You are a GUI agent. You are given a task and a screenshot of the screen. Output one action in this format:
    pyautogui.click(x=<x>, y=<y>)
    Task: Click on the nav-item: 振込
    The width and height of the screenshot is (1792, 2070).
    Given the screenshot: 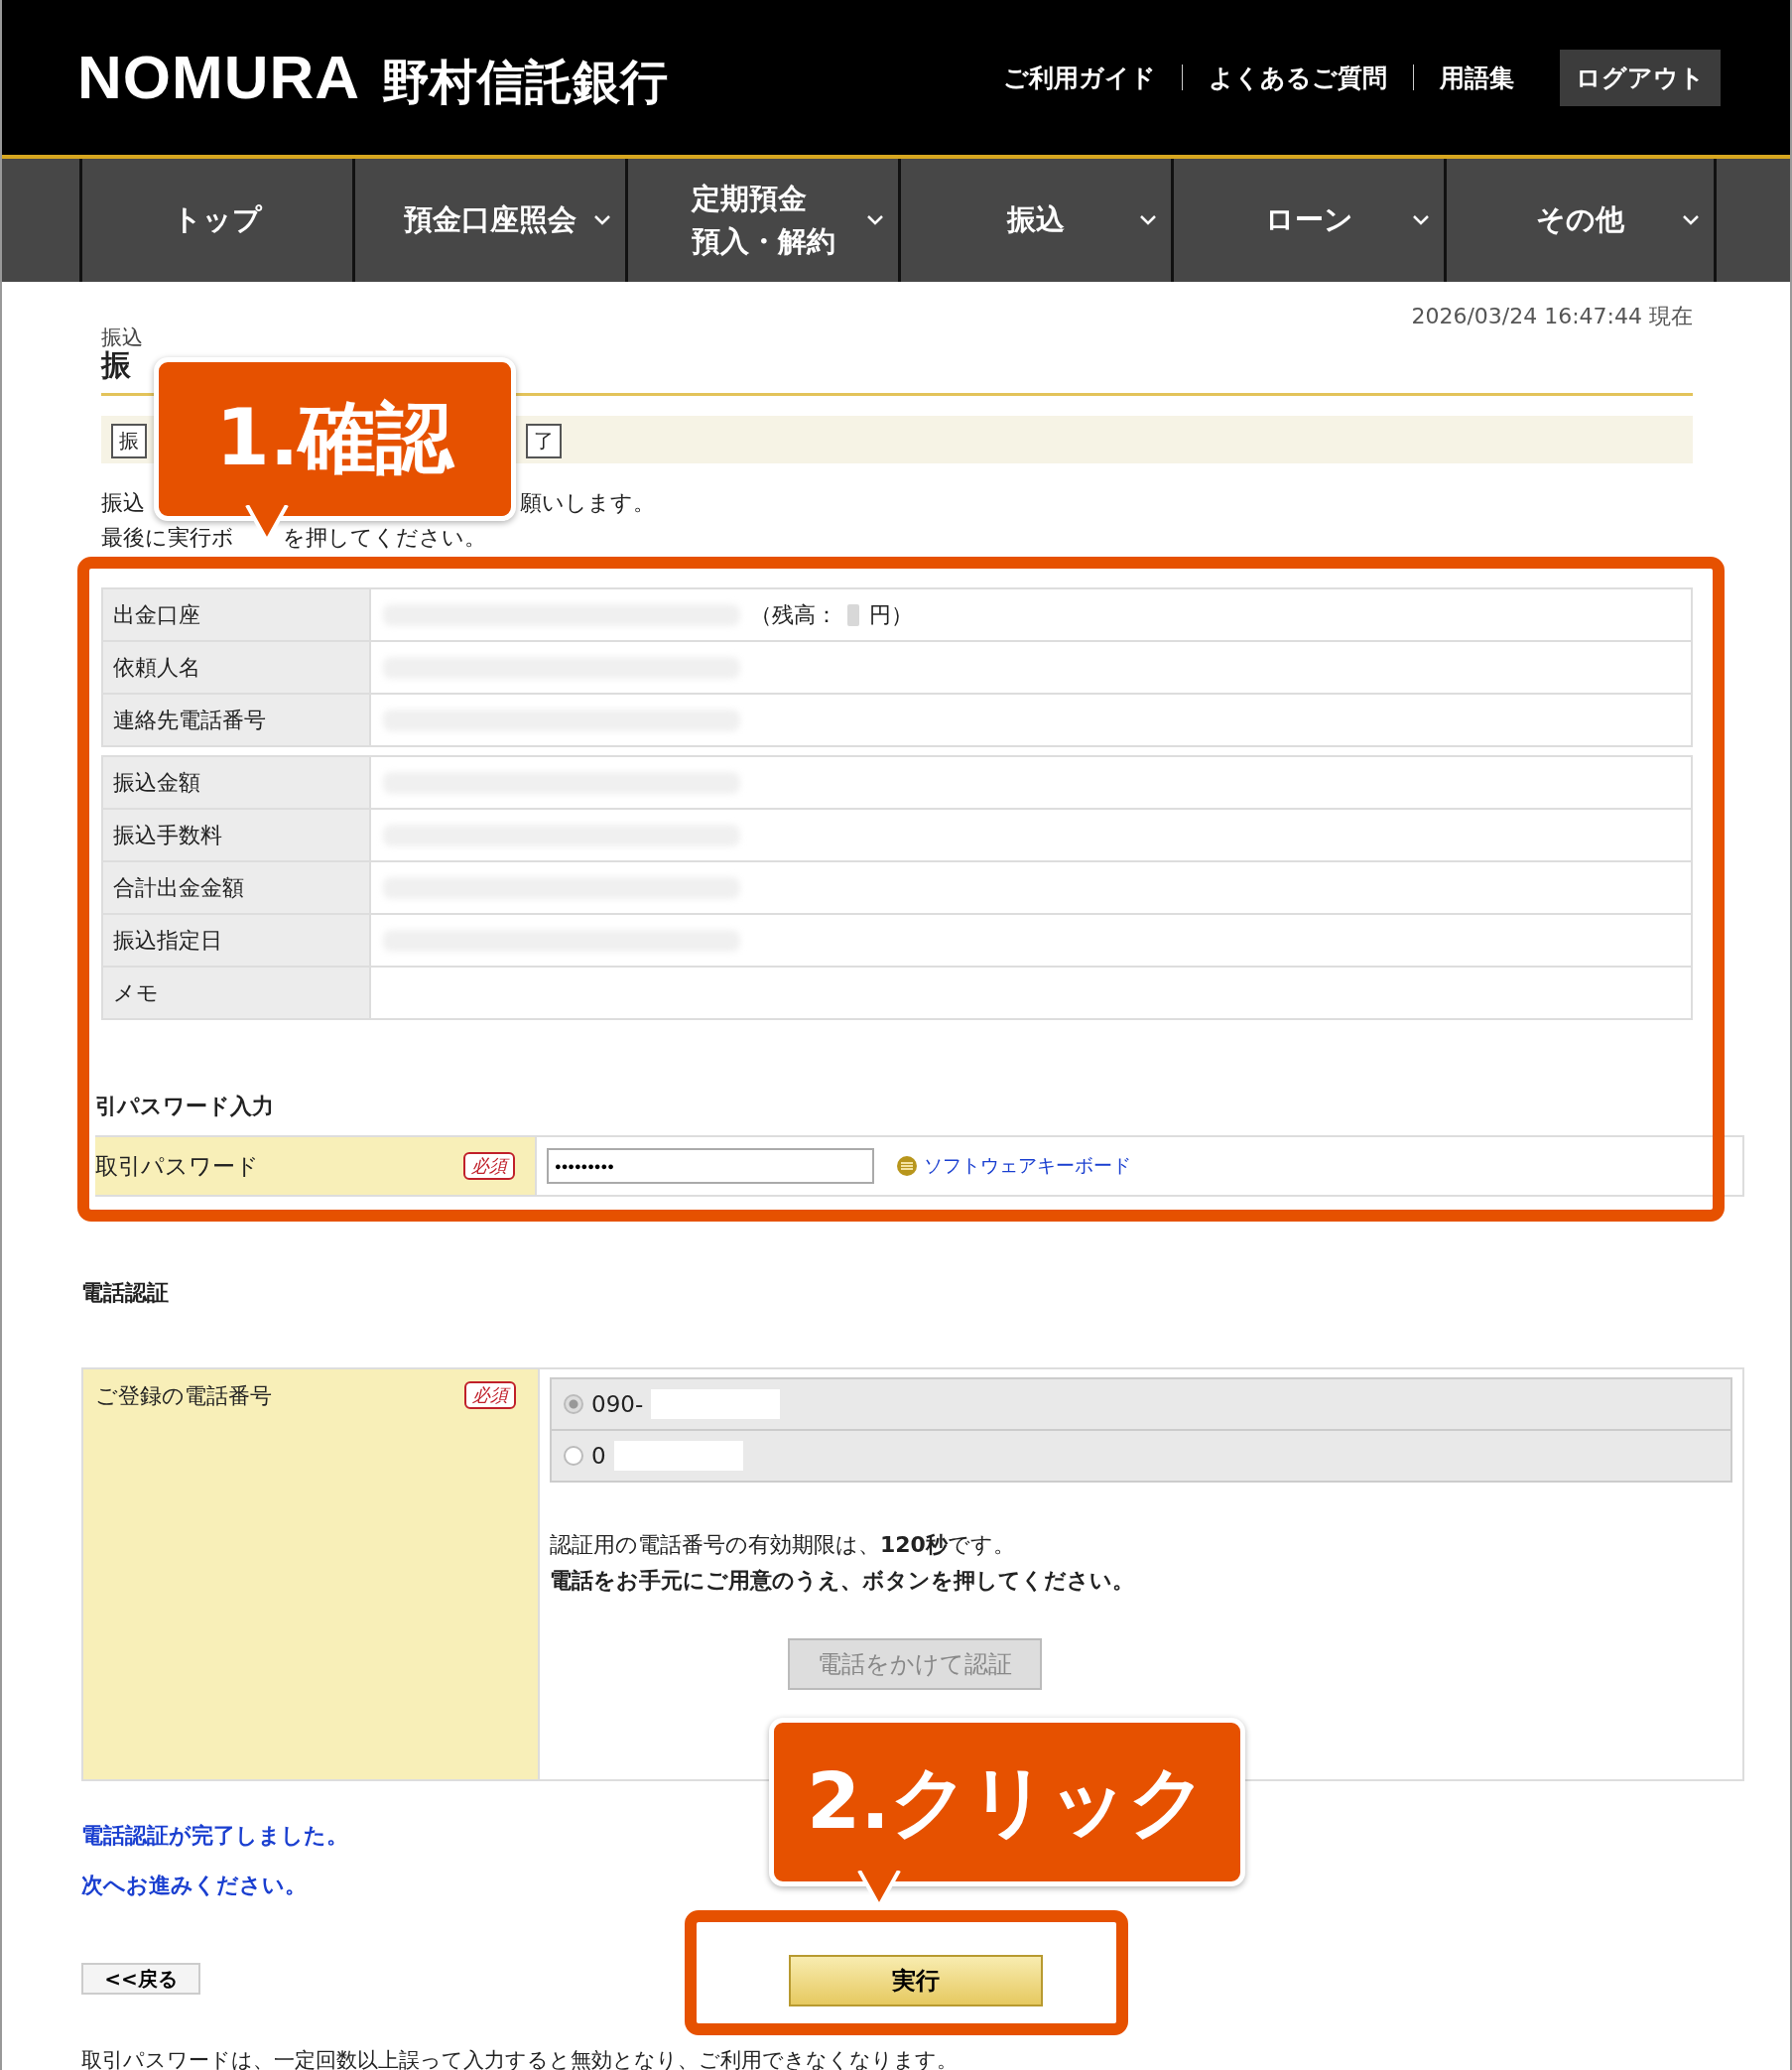 What is the action you would take?
    pyautogui.click(x=1034, y=221)
    